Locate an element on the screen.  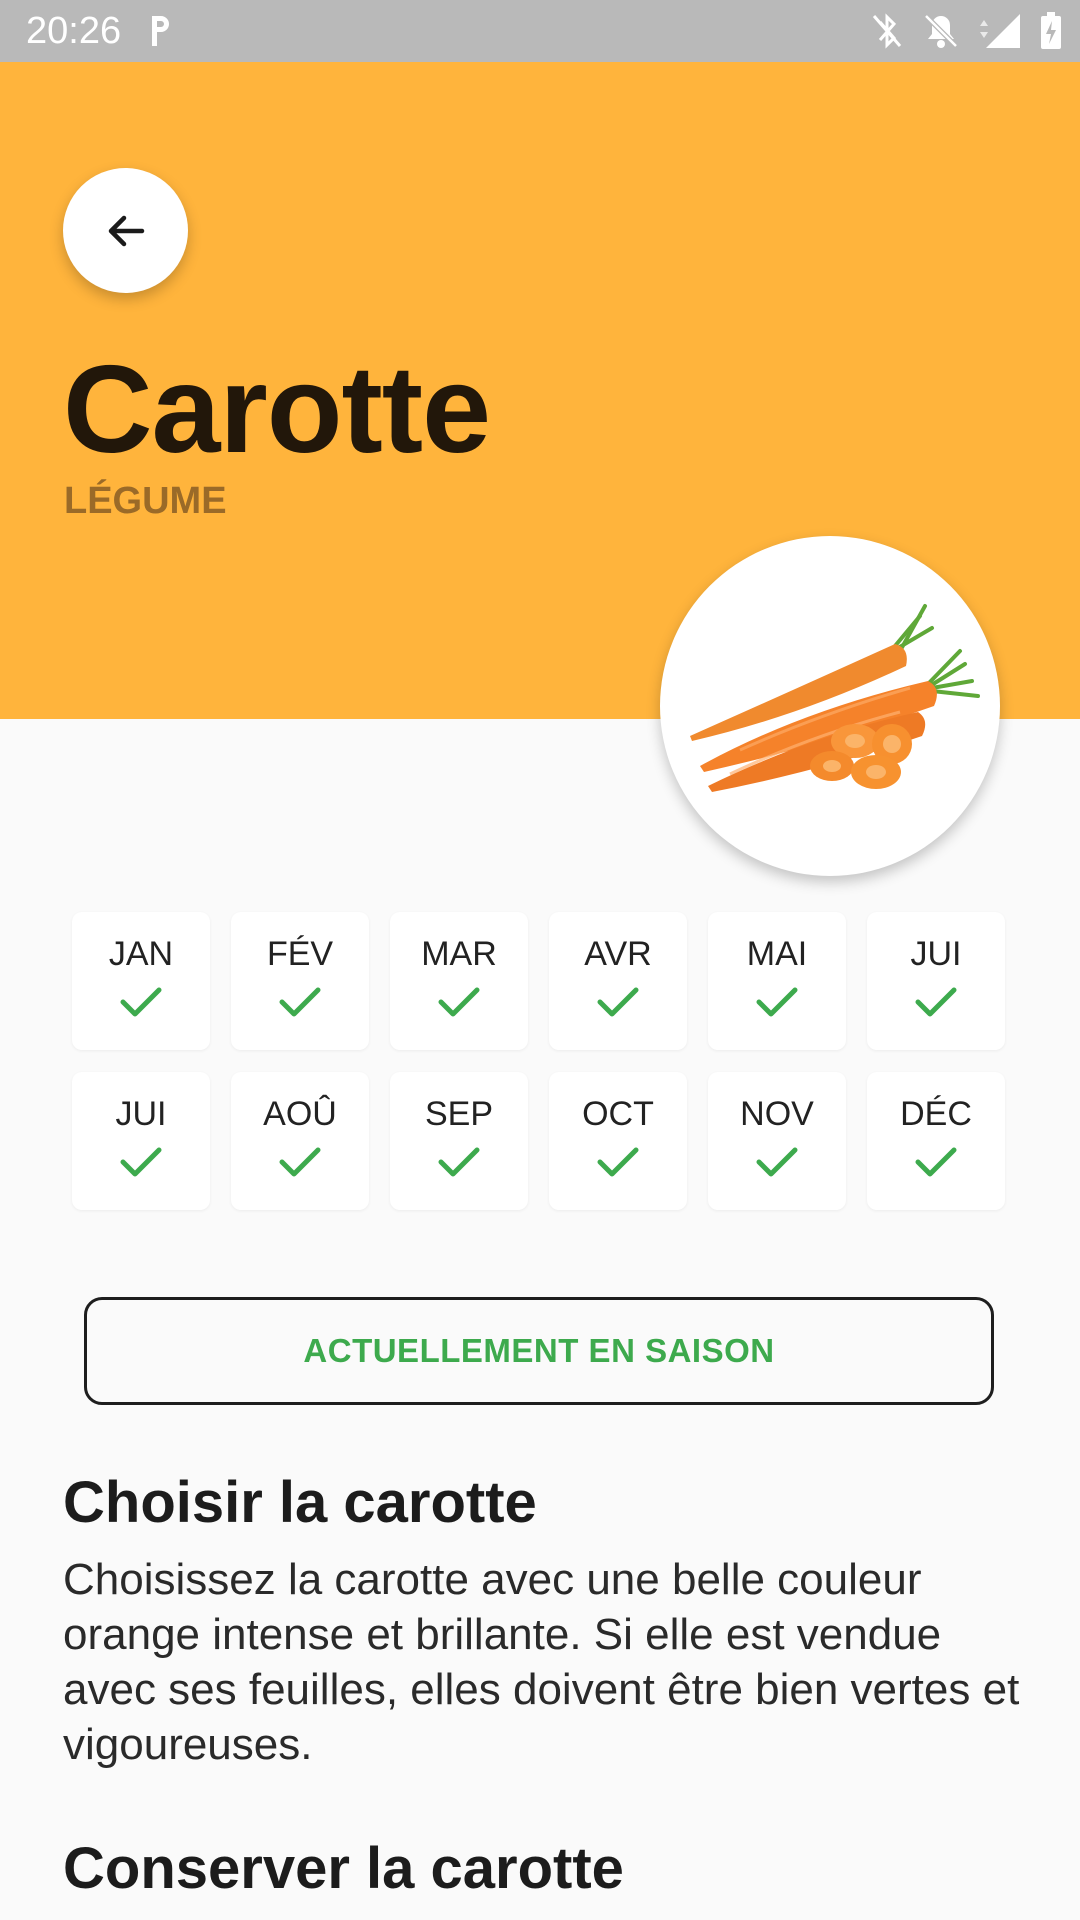
carrot-image is located at coordinates (830, 706).